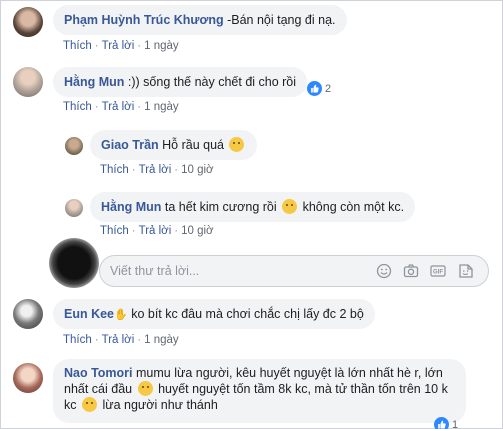 The height and width of the screenshot is (429, 503). What do you see at coordinates (121, 315) in the screenshot?
I see `wave-icon: ✋` at bounding box center [121, 315].